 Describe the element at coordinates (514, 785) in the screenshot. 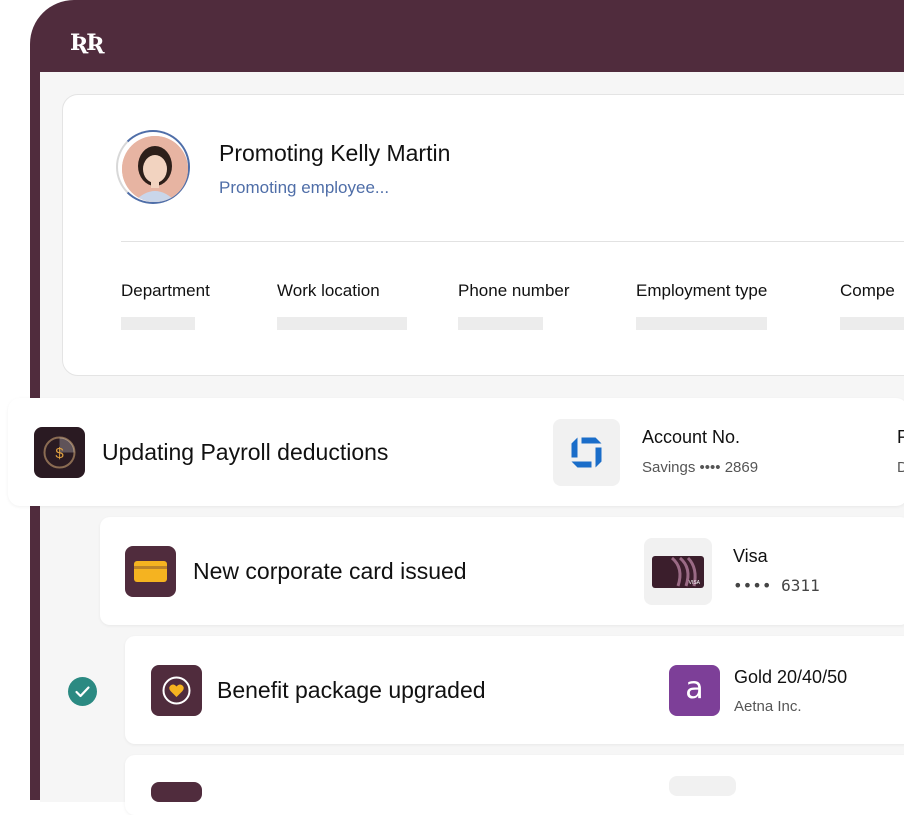

I see `next-row` at that location.